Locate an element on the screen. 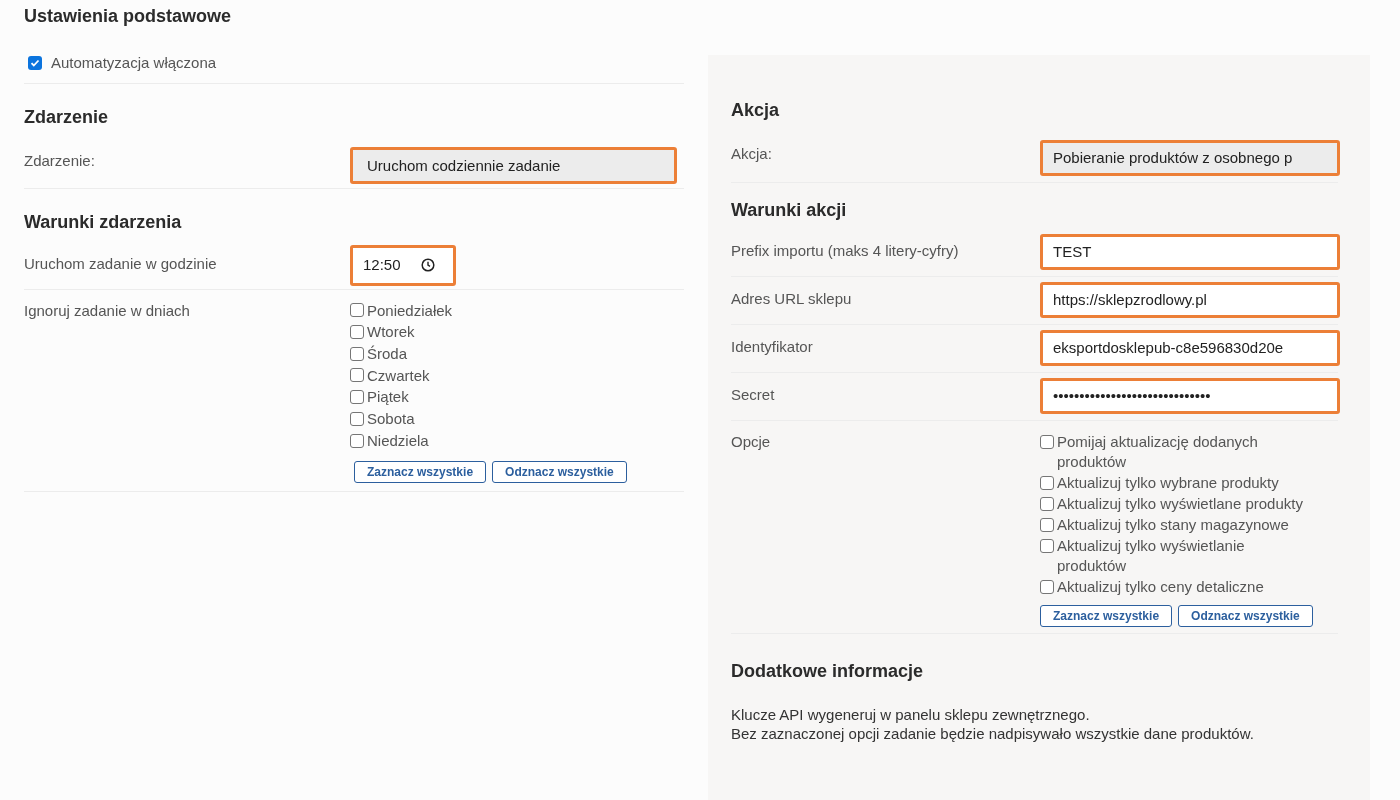 The width and height of the screenshot is (1400, 800). section-heading: Warunki zdarzenia is located at coordinates (103, 222).